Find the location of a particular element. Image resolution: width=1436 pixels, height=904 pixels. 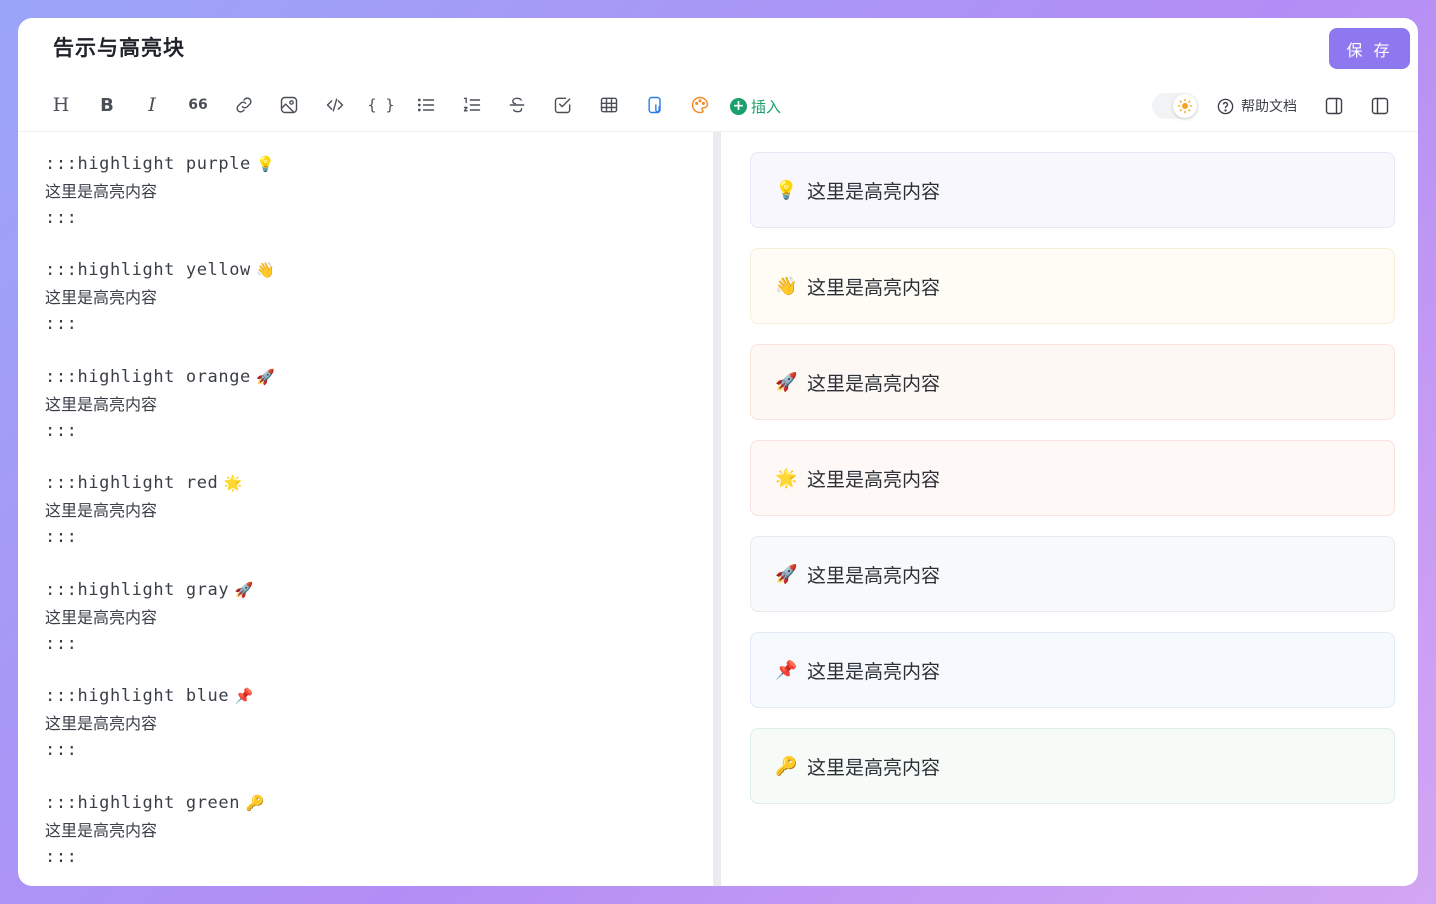

image-icon is located at coordinates (289, 105).